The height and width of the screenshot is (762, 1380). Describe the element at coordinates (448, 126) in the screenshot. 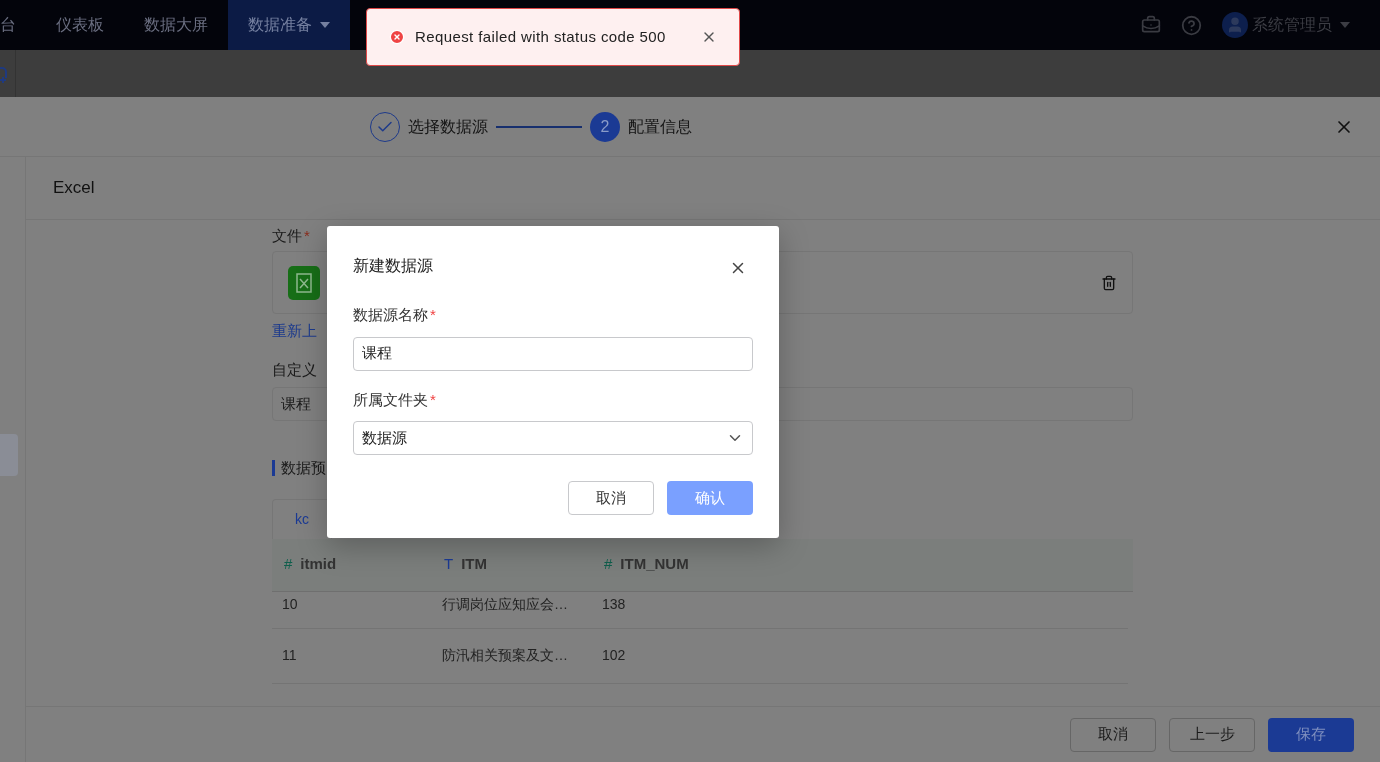

I see `step-label: 选择数据源` at that location.